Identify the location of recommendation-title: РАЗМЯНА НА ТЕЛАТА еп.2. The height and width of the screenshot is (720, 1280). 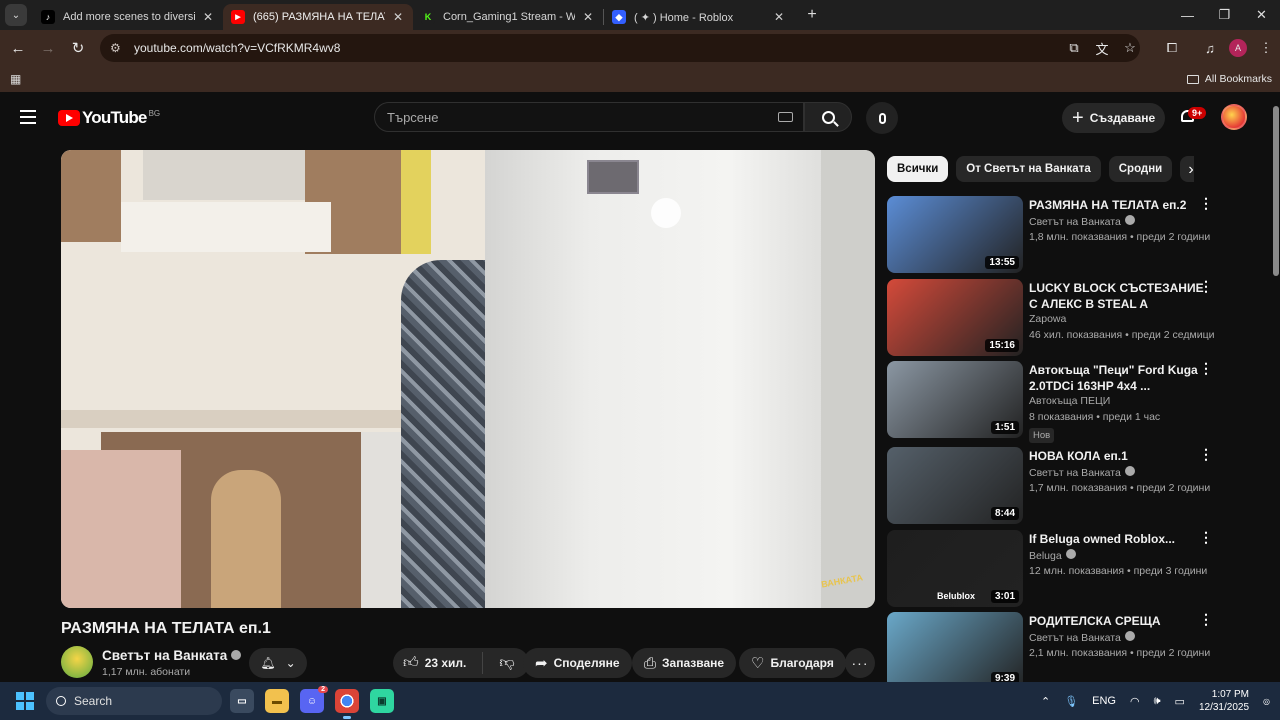
(1117, 205).